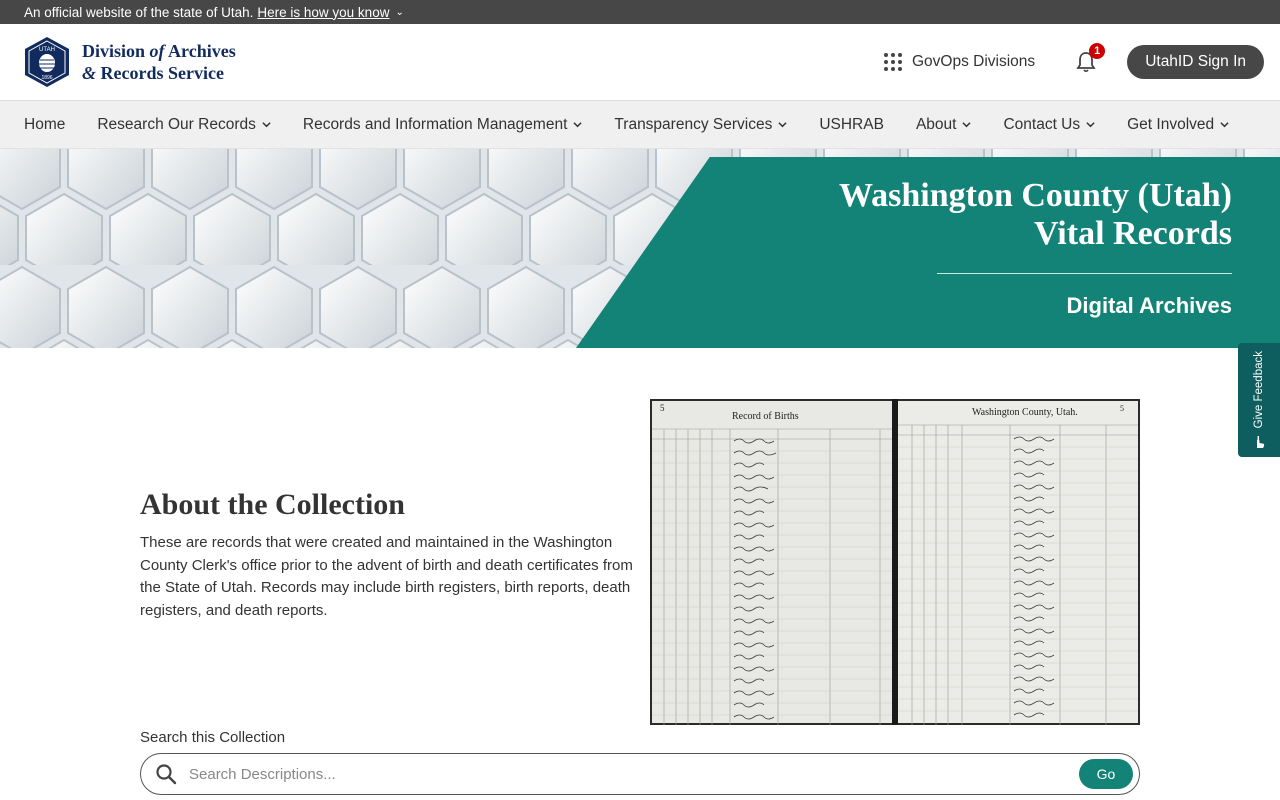 Image resolution: width=1280 pixels, height=800 pixels. I want to click on govops-divisions-button: GovOps Divisions, so click(959, 62).